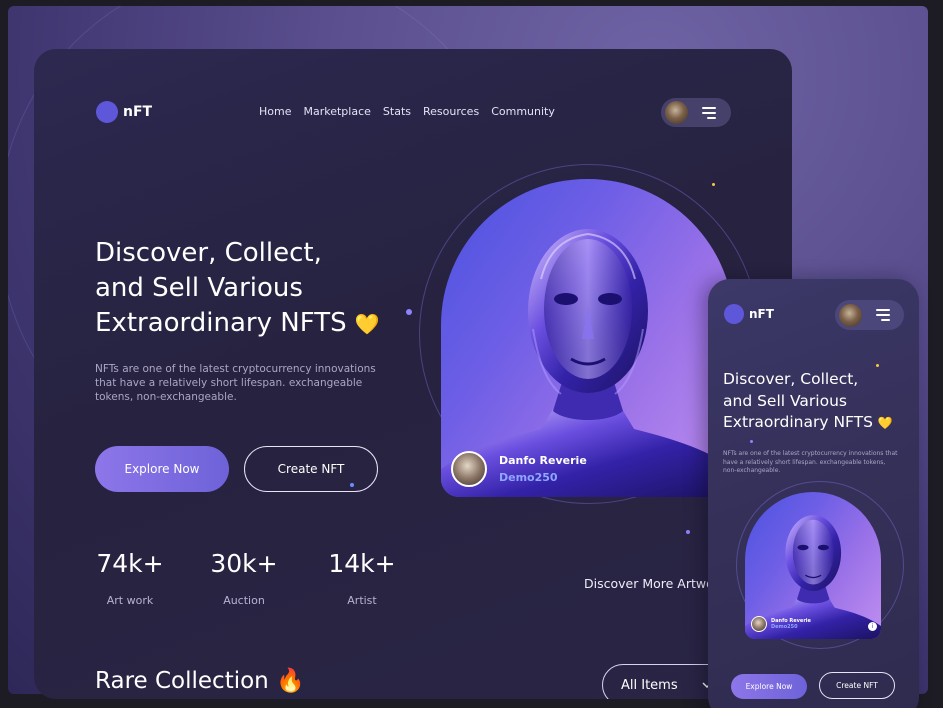 The width and height of the screenshot is (943, 708). I want to click on stat-label: Auction, so click(244, 600).